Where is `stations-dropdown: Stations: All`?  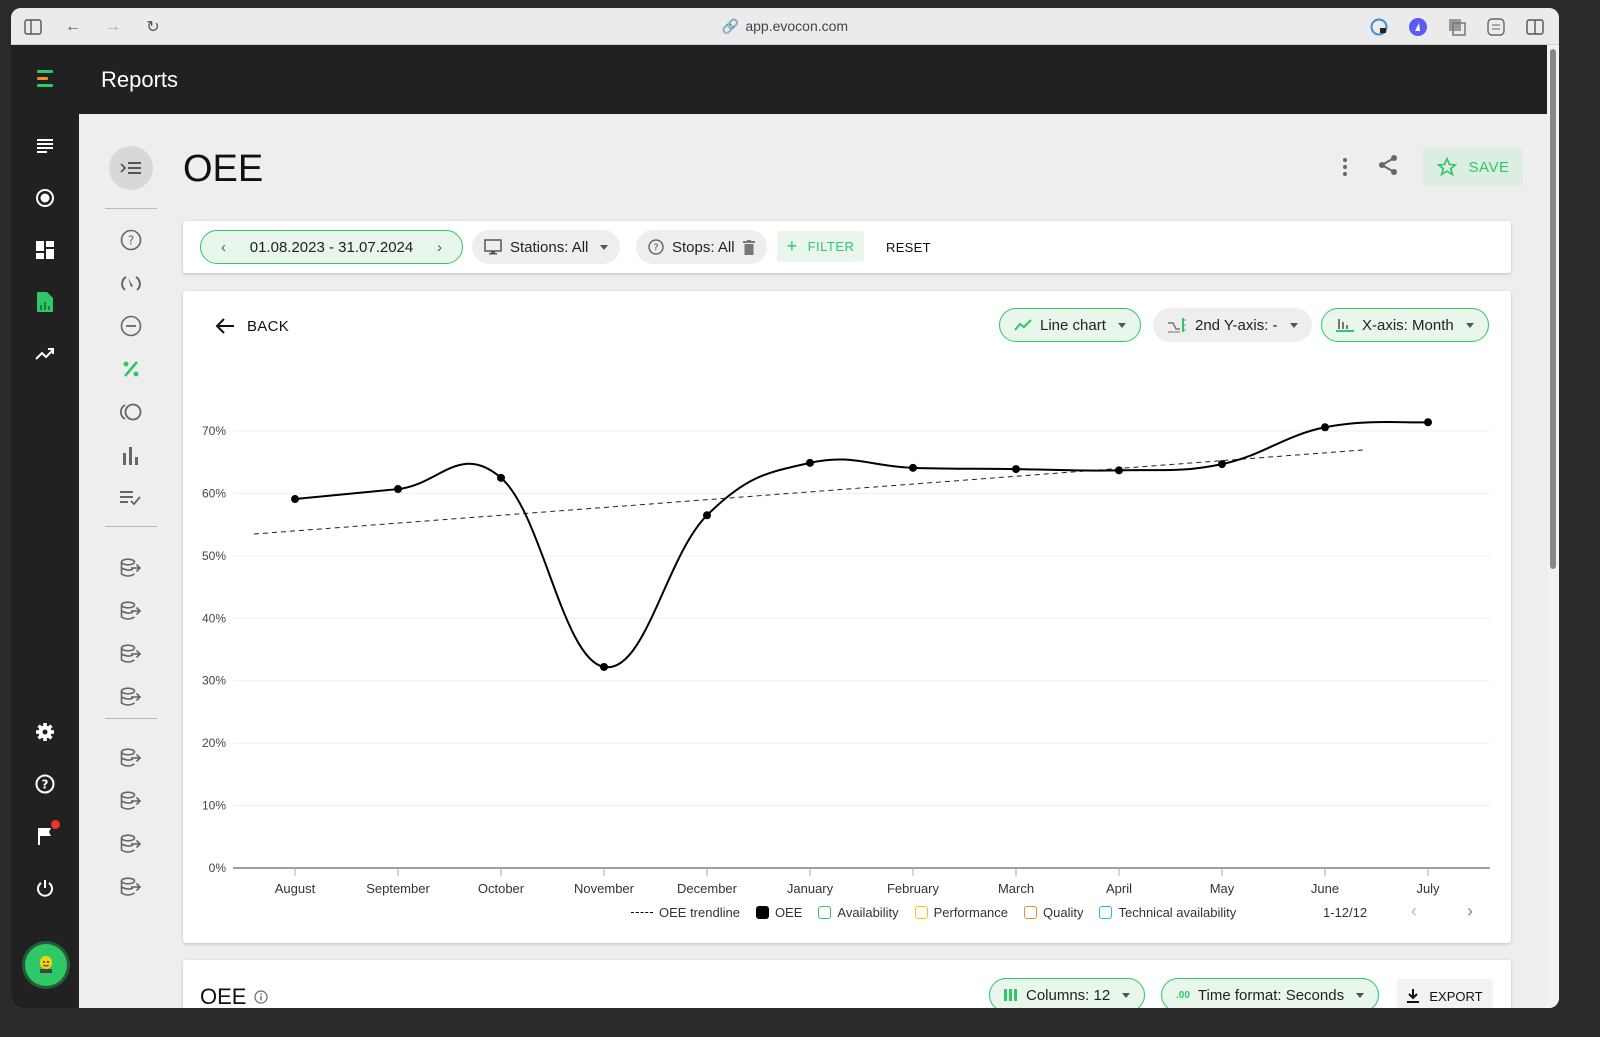 stations-dropdown: Stations: All is located at coordinates (546, 247).